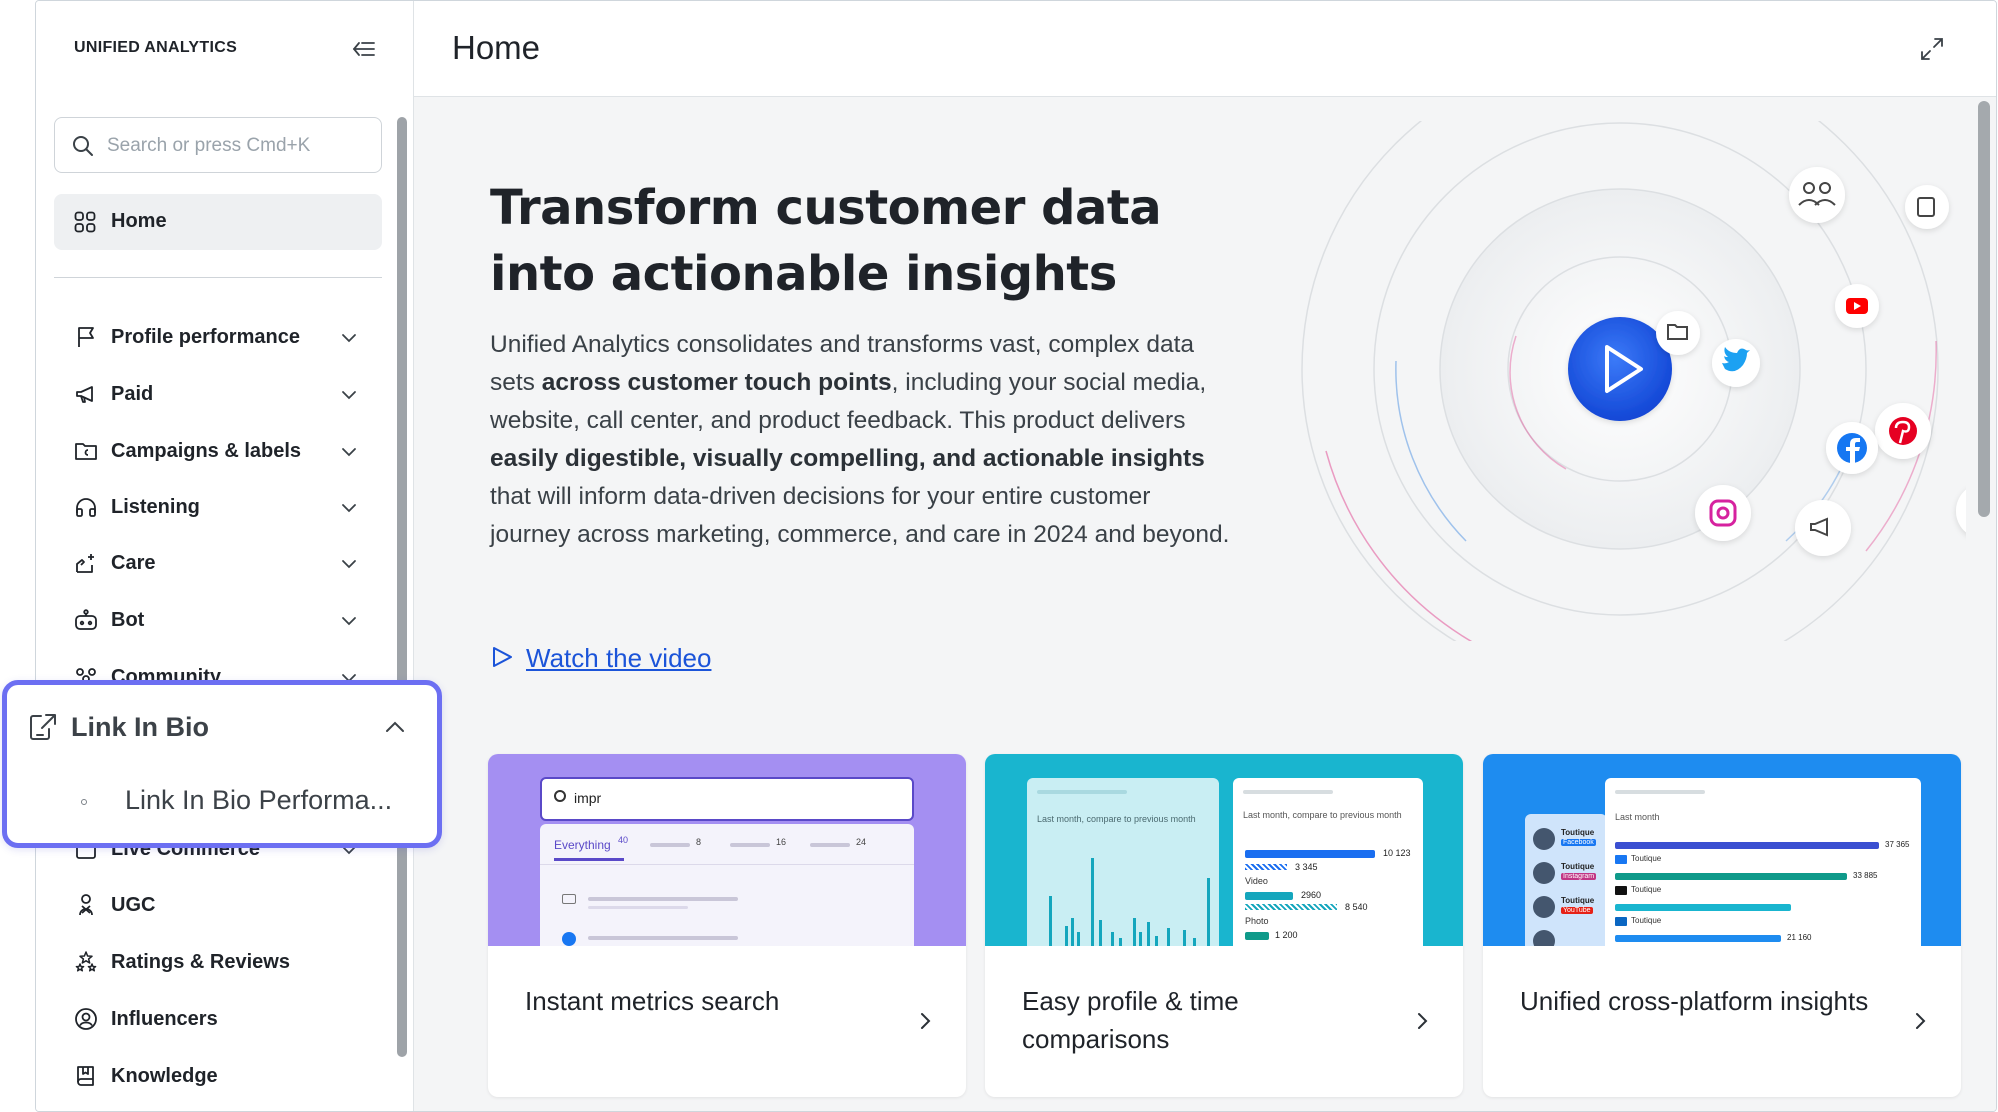  What do you see at coordinates (1852, 448) in the screenshot?
I see `facebook-icon` at bounding box center [1852, 448].